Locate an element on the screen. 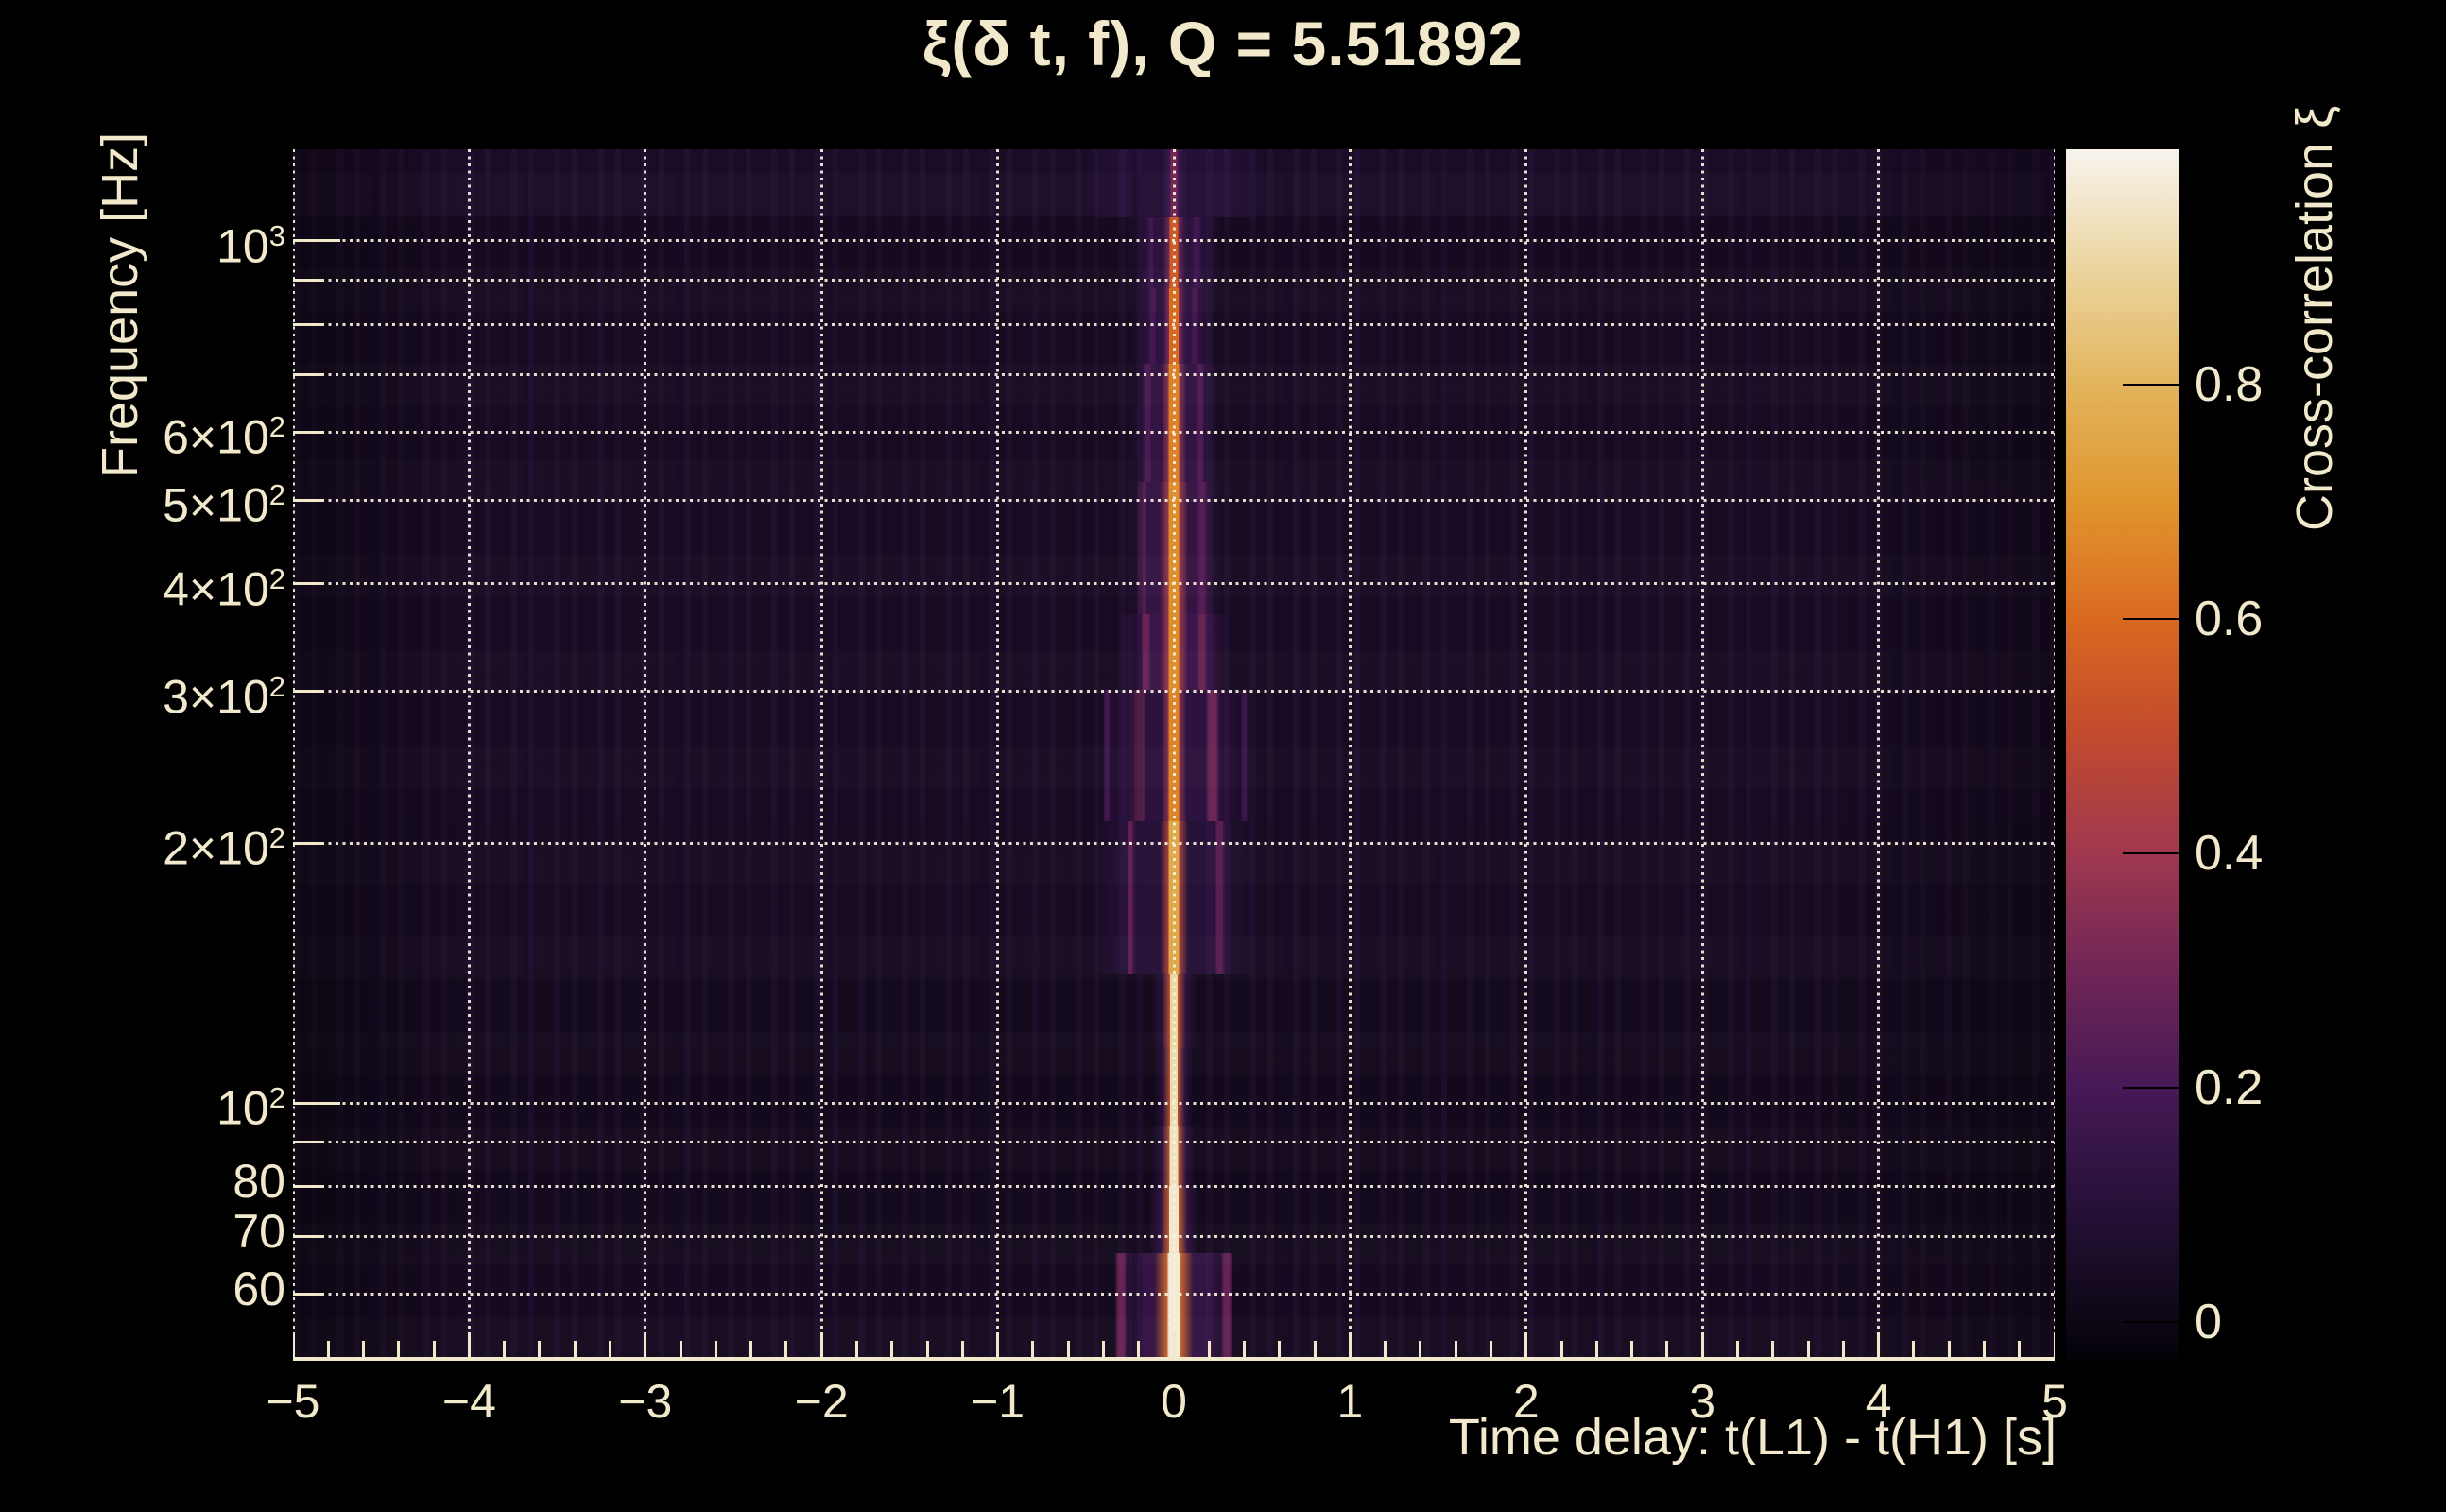  x-tick-label: −1 is located at coordinates (998, 1401).